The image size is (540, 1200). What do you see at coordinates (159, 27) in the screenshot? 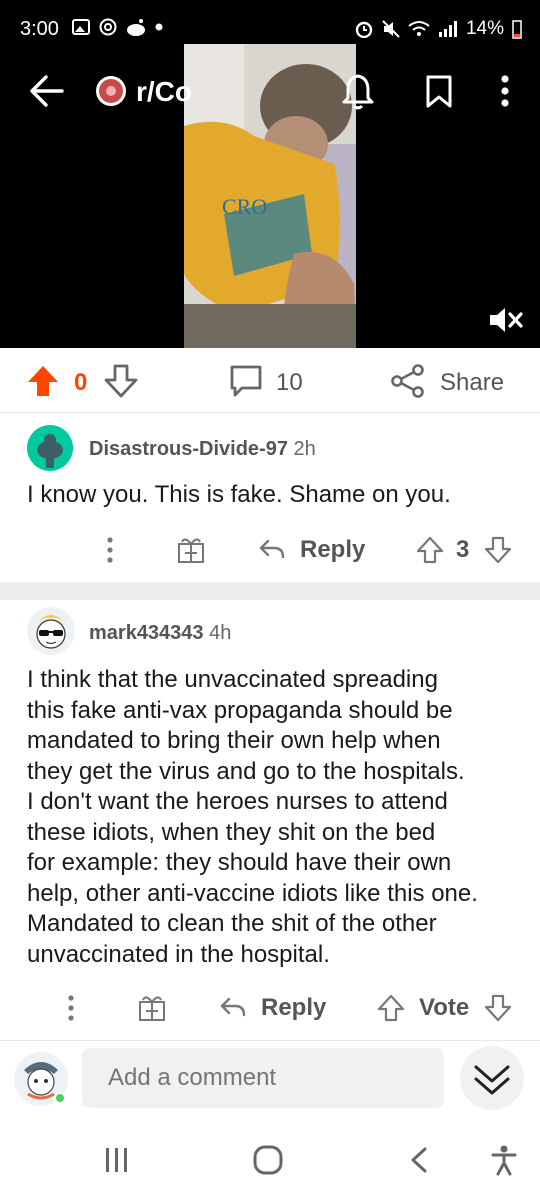
I see `dot-icon` at bounding box center [159, 27].